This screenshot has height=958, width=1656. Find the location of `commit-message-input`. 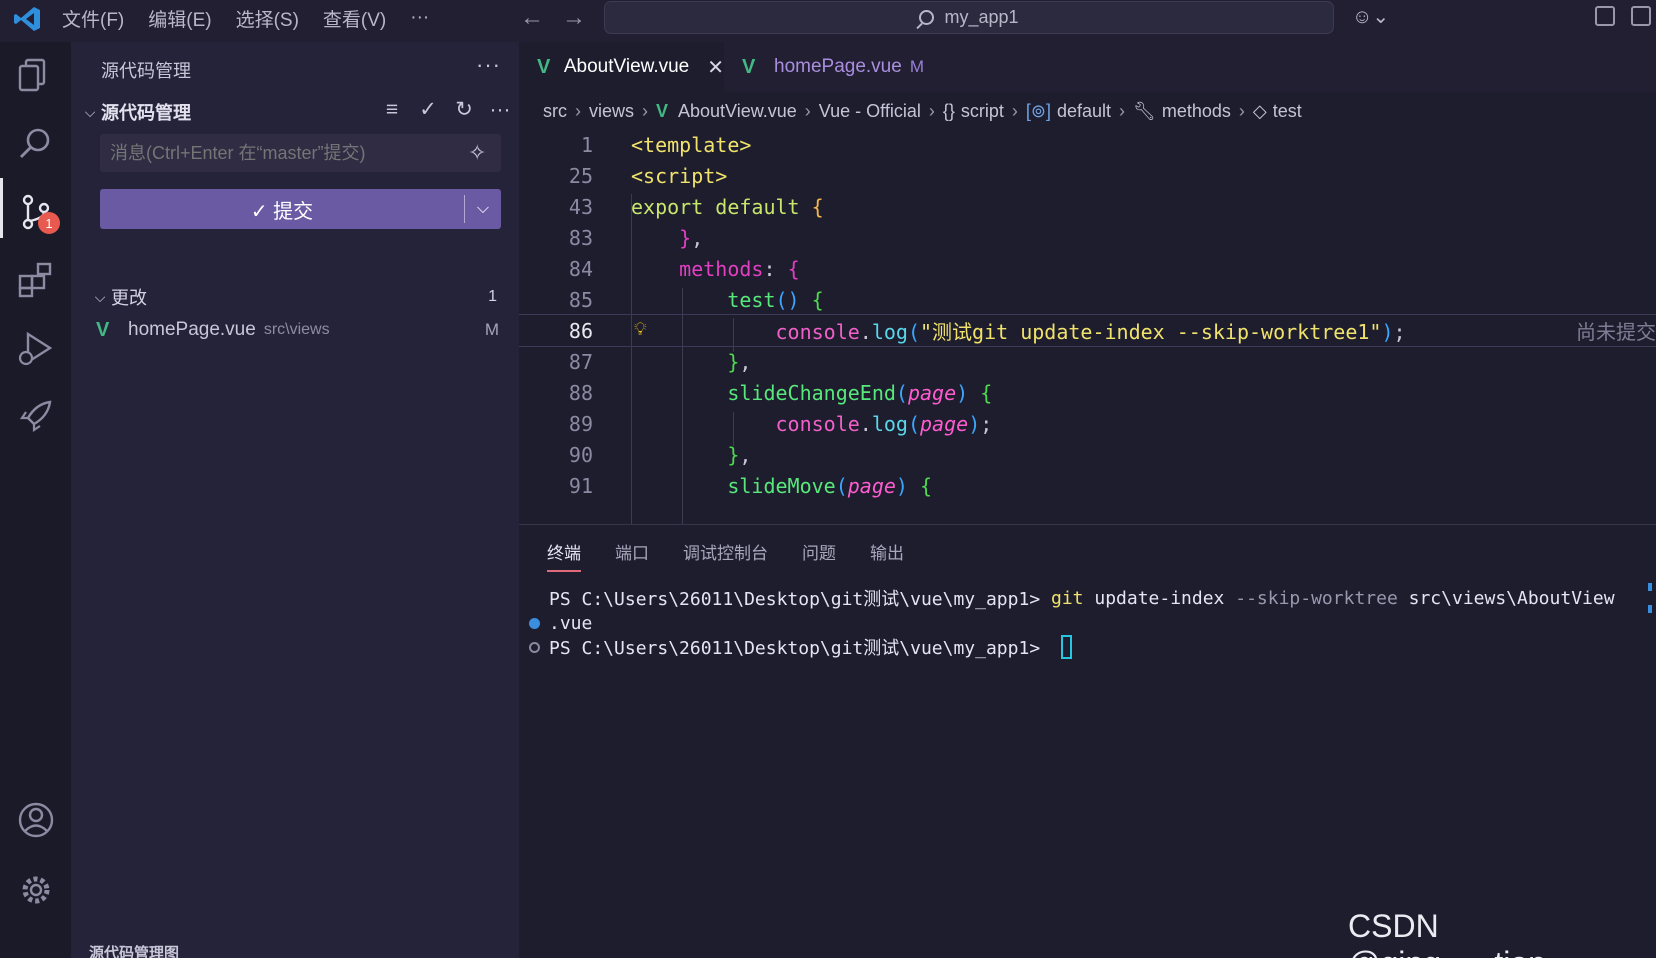

commit-message-input is located at coordinates (300, 153).